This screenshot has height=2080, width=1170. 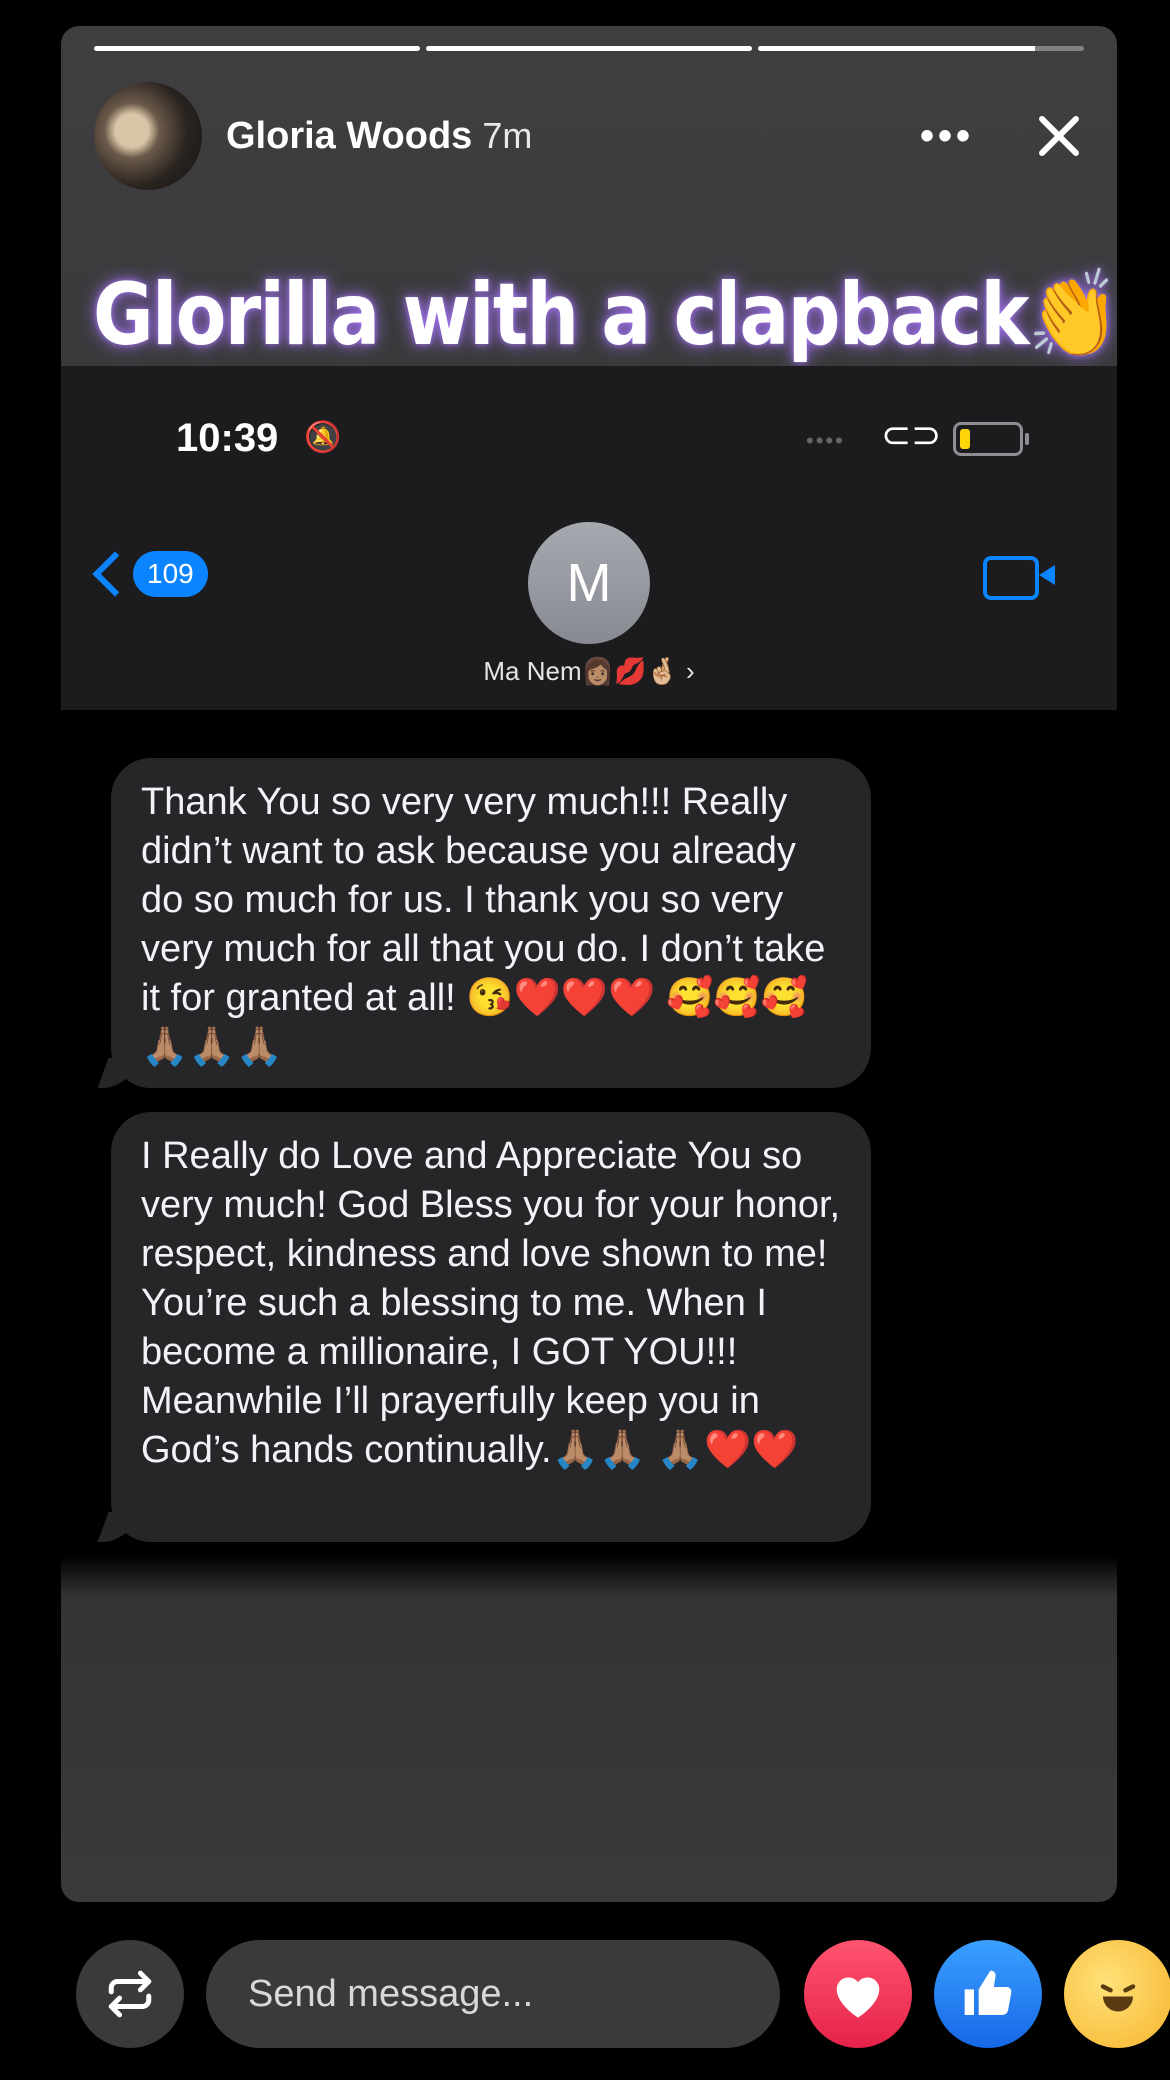 I want to click on poster-avatar, so click(x=148, y=136).